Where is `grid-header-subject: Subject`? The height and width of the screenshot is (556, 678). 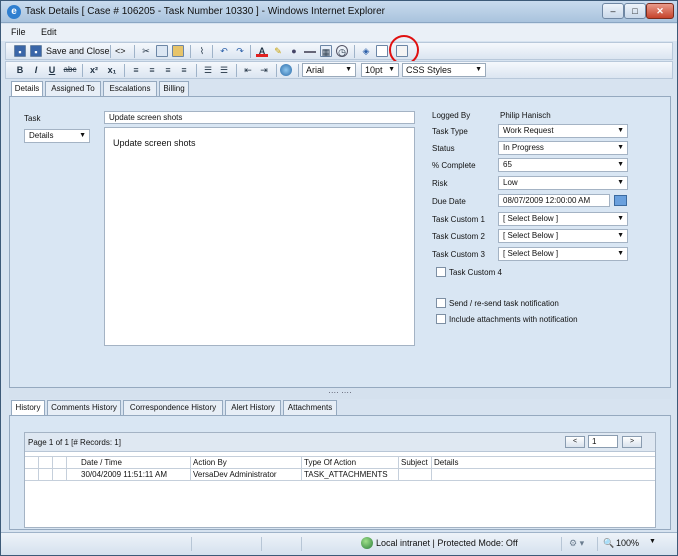 grid-header-subject: Subject is located at coordinates (415, 462).